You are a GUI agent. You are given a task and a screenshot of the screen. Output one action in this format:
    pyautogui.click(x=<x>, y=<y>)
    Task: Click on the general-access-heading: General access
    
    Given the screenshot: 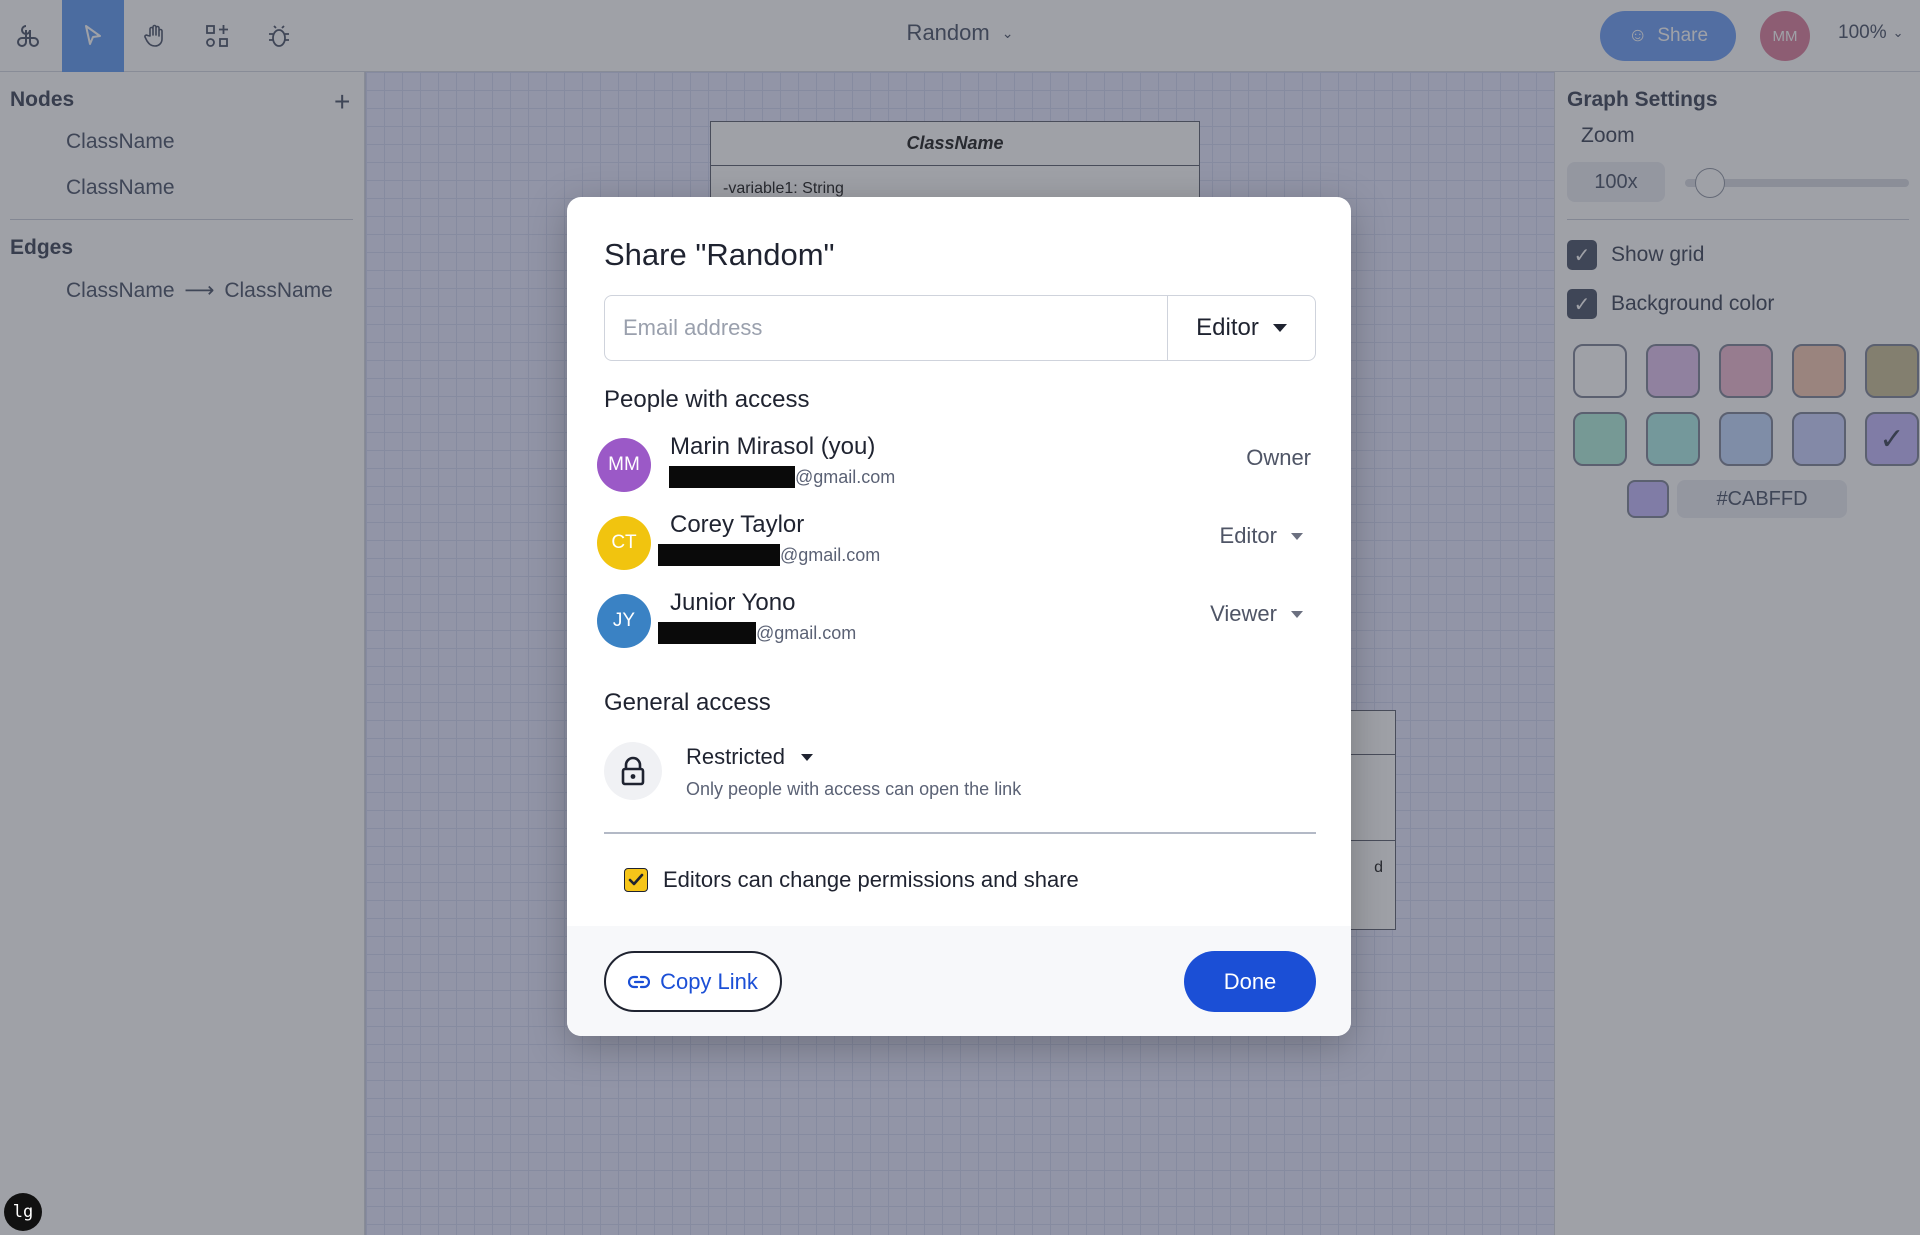 What is the action you would take?
    pyautogui.click(x=687, y=702)
    